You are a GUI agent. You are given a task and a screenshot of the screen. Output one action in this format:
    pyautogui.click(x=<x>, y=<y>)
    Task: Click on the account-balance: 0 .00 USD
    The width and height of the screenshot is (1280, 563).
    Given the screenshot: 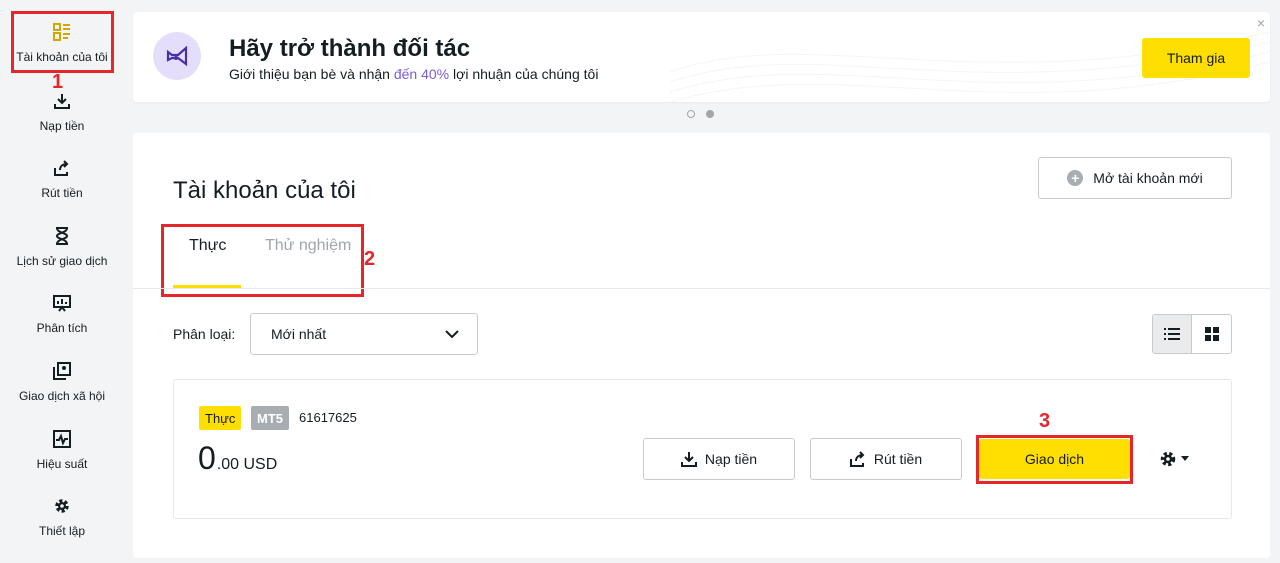 What is the action you would take?
    pyautogui.click(x=237, y=458)
    